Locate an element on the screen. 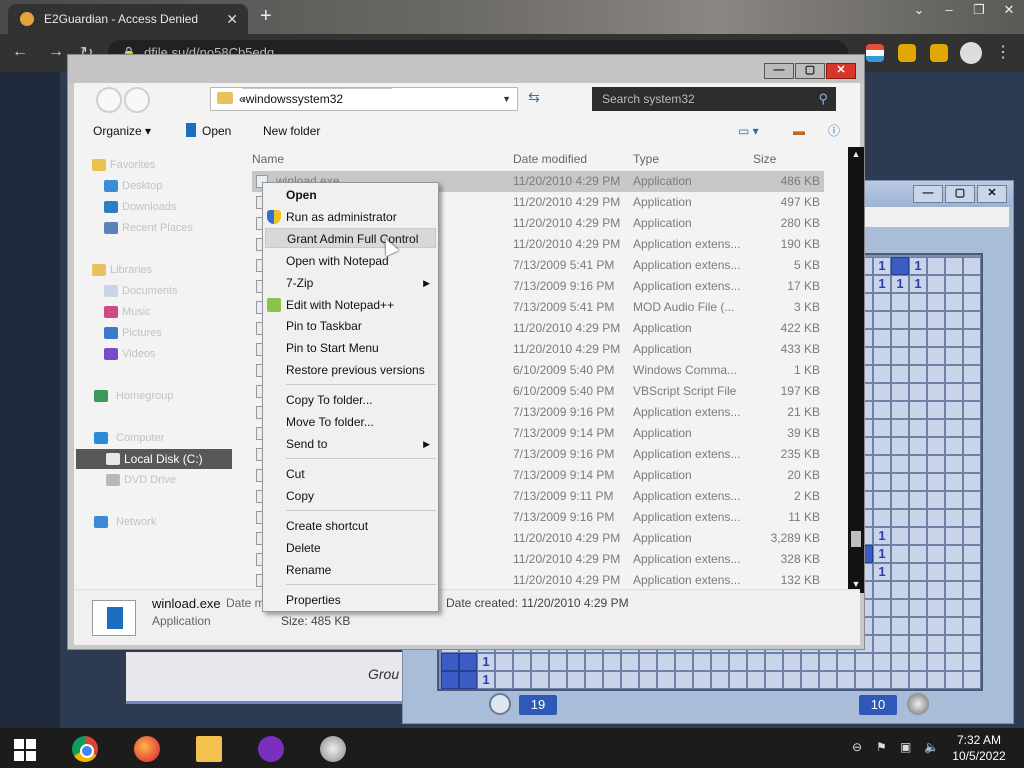 This screenshot has width=1024, height=768. system-clock: 7:32 AM 10/5/2022 is located at coordinates (979, 748).